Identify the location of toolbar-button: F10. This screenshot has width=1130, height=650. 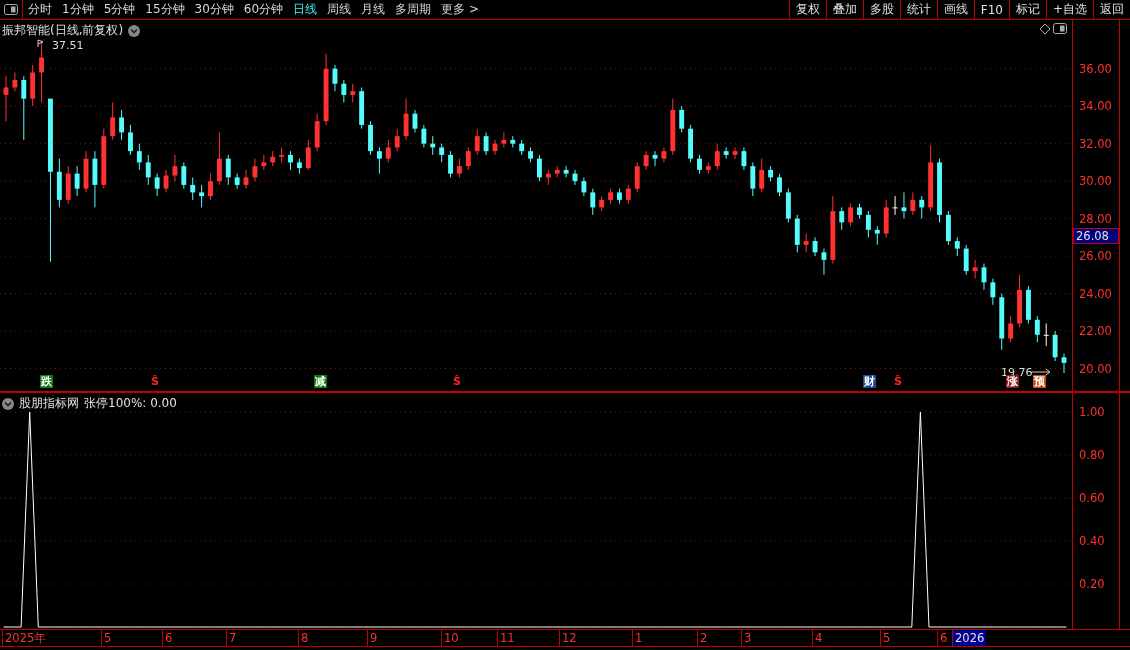
(991, 9).